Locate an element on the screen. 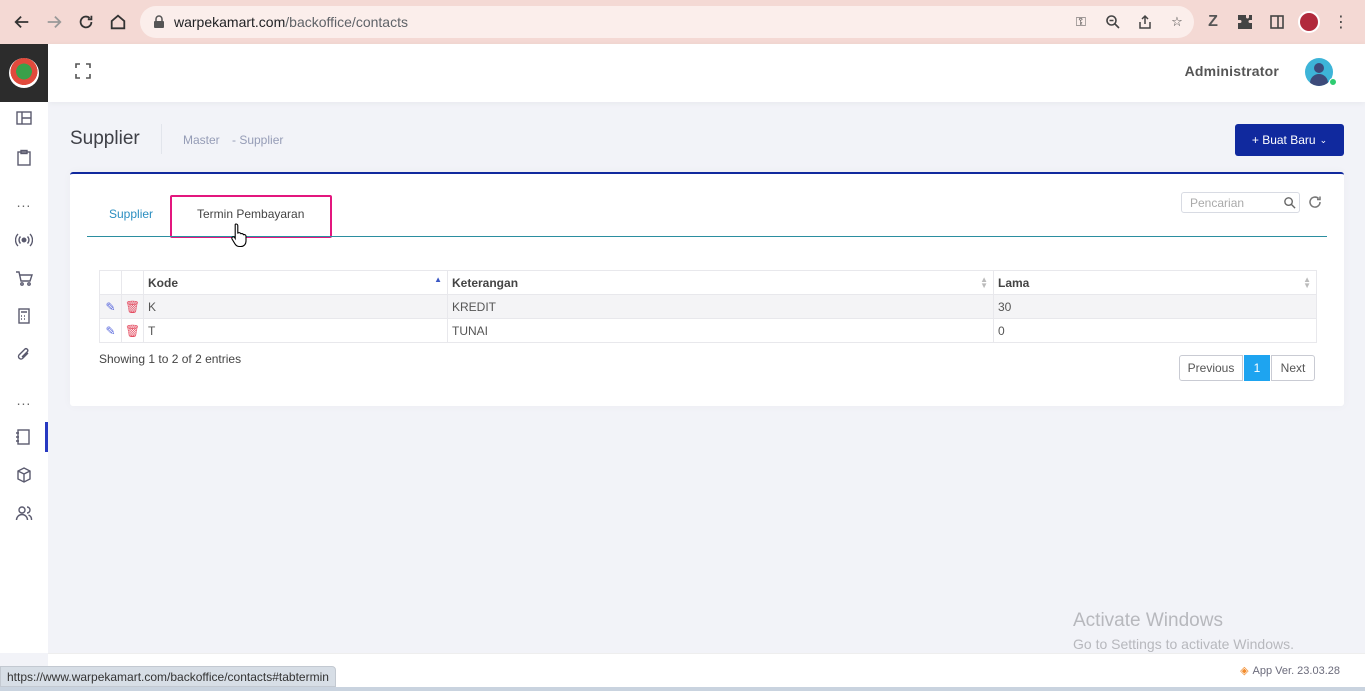 The width and height of the screenshot is (1365, 691). dashboard-icon is located at coordinates (24, 118).